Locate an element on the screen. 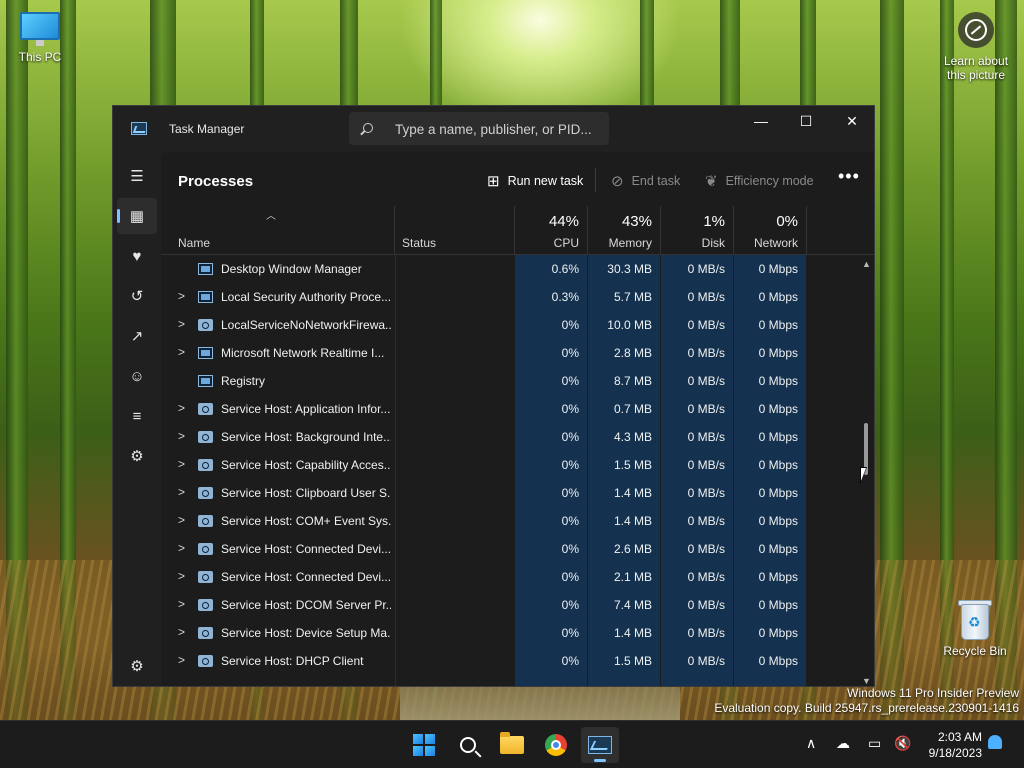 Image resolution: width=1024 pixels, height=768 pixels. scroll-up-icon: ▲ is located at coordinates (866, 264).